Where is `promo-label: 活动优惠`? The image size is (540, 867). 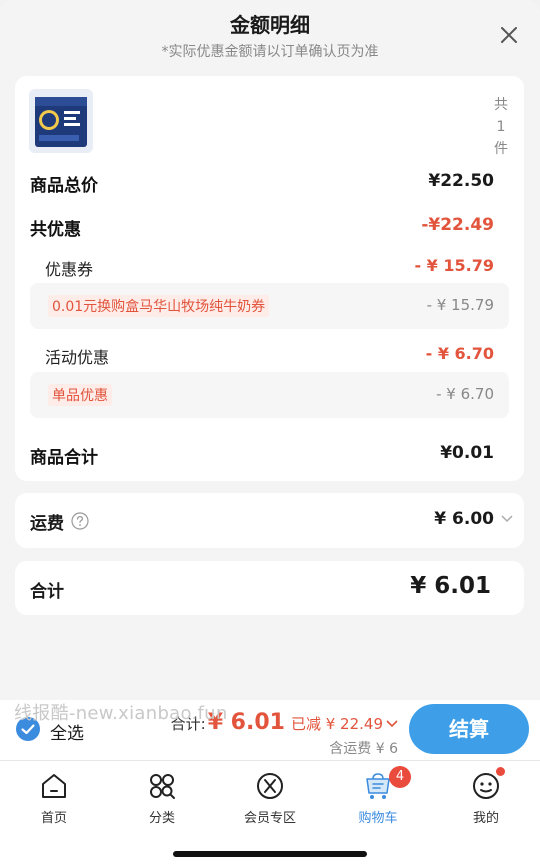
promo-label: 活动优惠 is located at coordinates (77, 357).